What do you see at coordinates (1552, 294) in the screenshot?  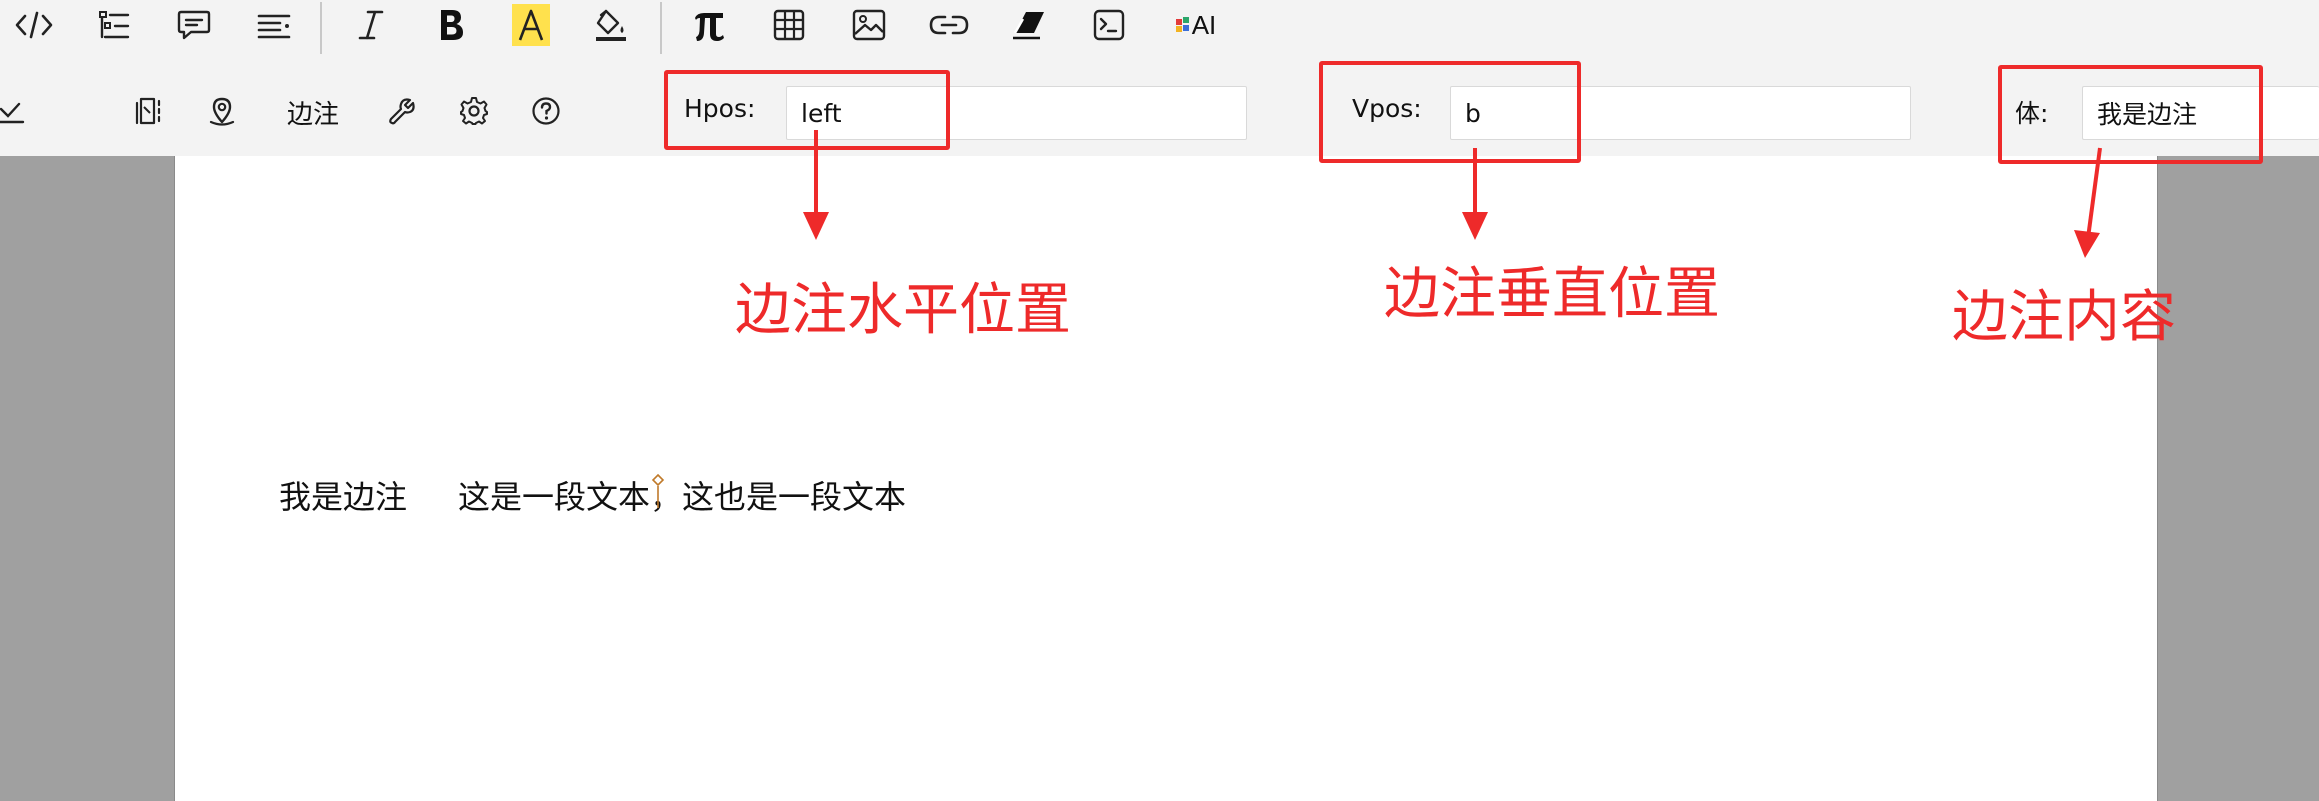 I see `vpos-annotation: 边注垂直位置` at bounding box center [1552, 294].